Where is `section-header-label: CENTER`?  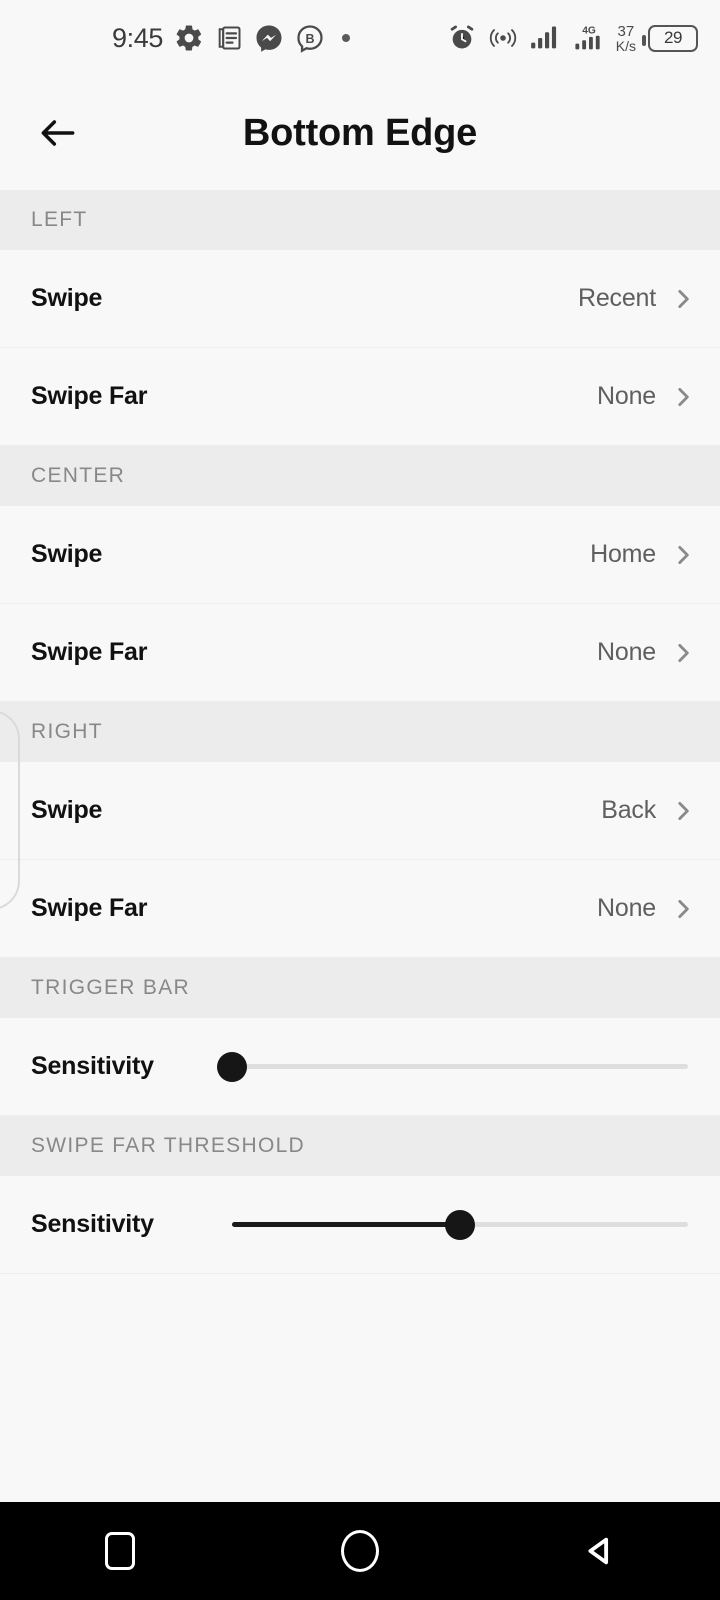
section-header-label: CENTER is located at coordinates (78, 475).